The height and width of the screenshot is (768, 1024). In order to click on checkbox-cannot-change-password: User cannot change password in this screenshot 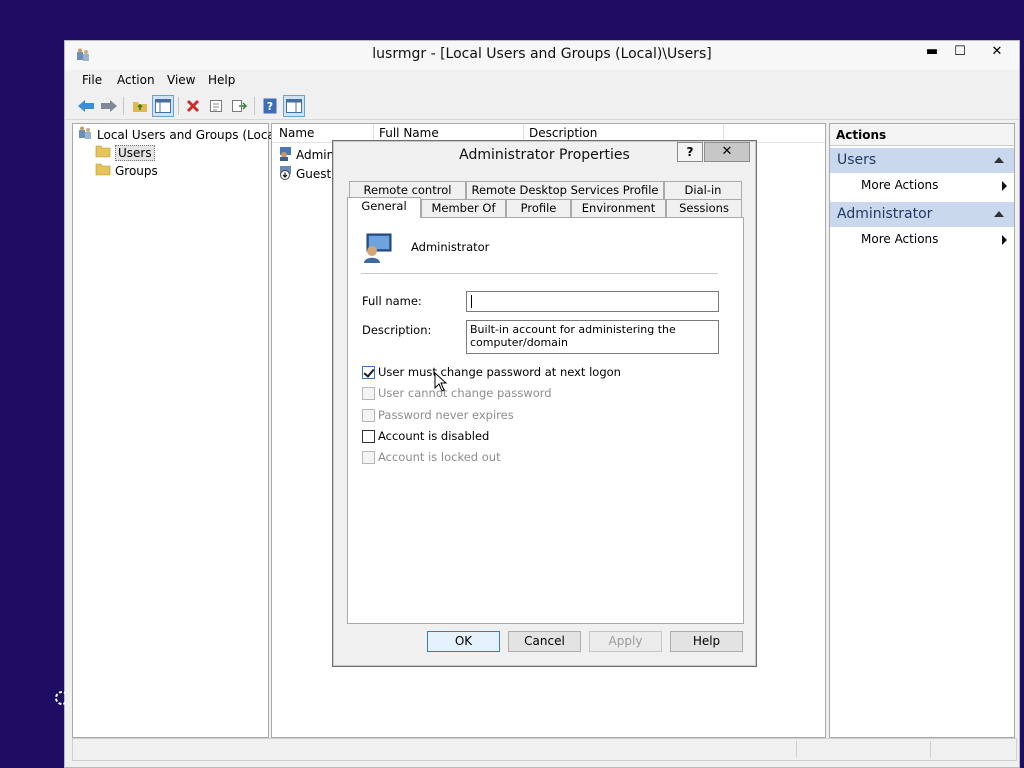, I will do `click(457, 393)`.